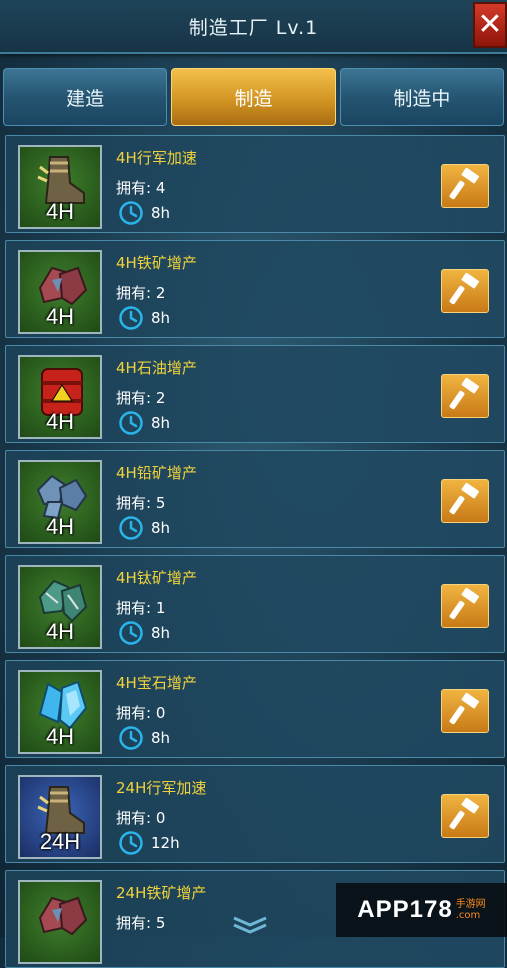 Image resolution: width=507 pixels, height=968 pixels. What do you see at coordinates (255, 604) in the screenshot?
I see `list-item: 4H 4H钛矿增产 拥有: 1 8h` at bounding box center [255, 604].